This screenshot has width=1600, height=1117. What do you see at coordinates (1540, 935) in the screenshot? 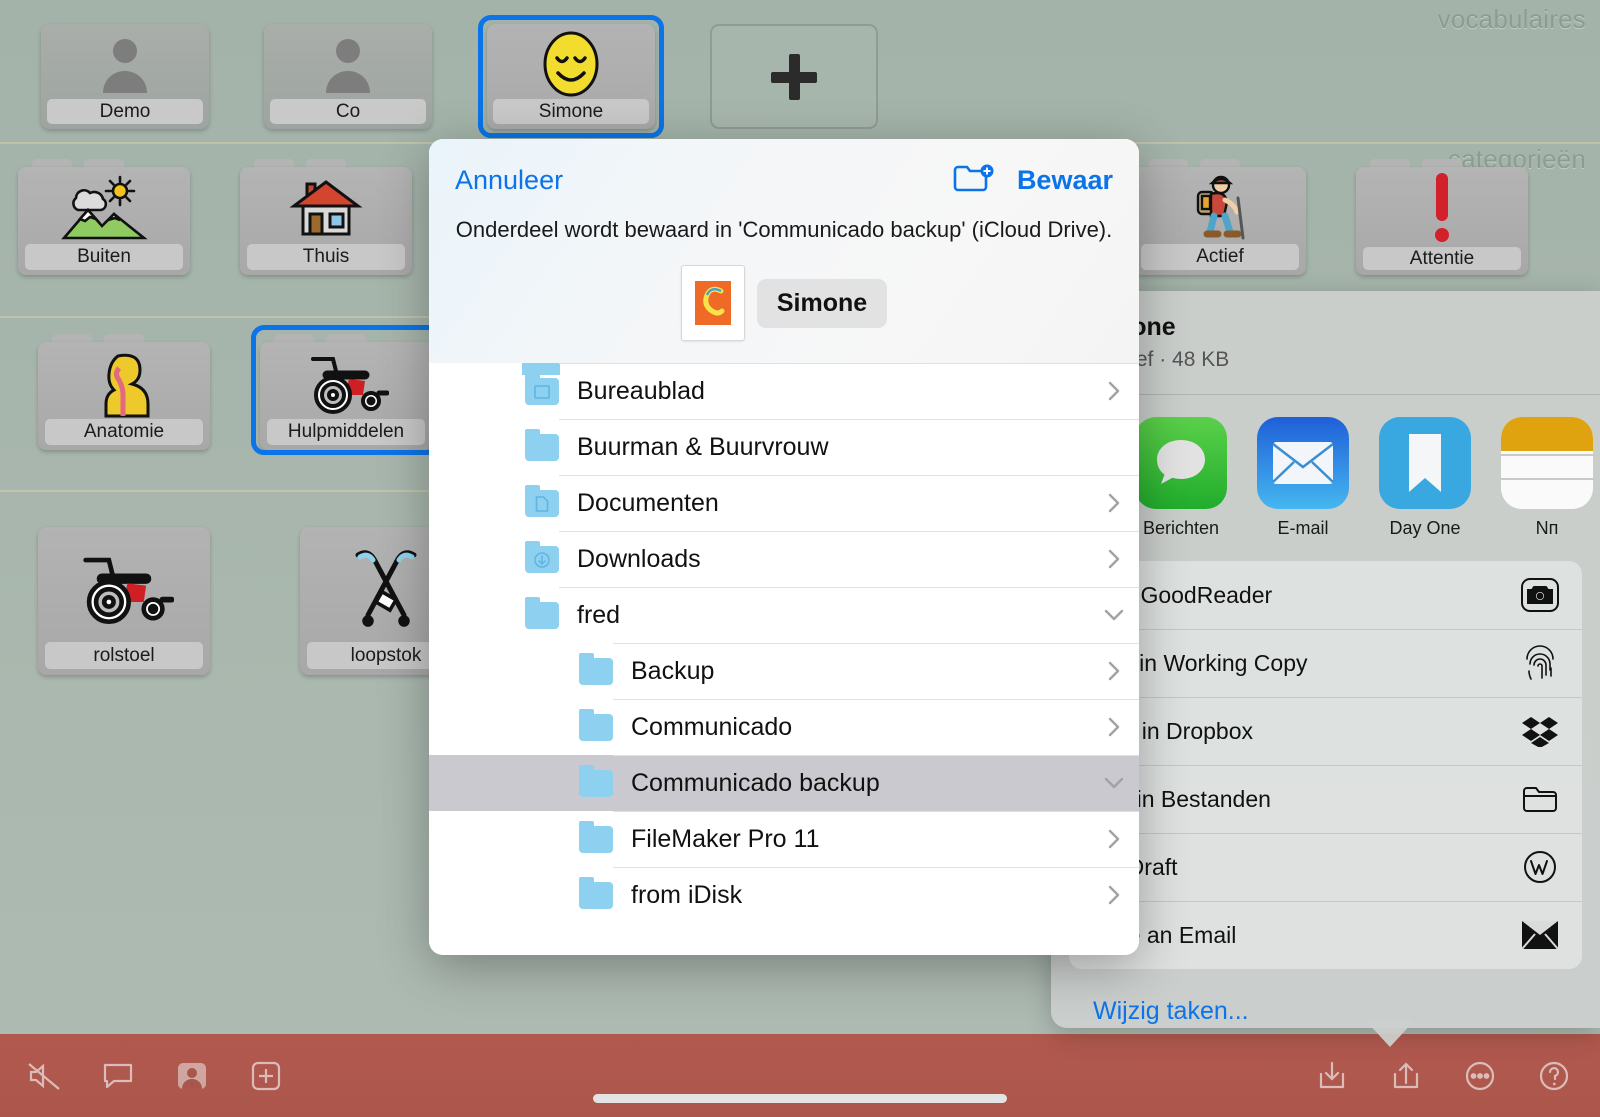
I see `envelope-icon` at bounding box center [1540, 935].